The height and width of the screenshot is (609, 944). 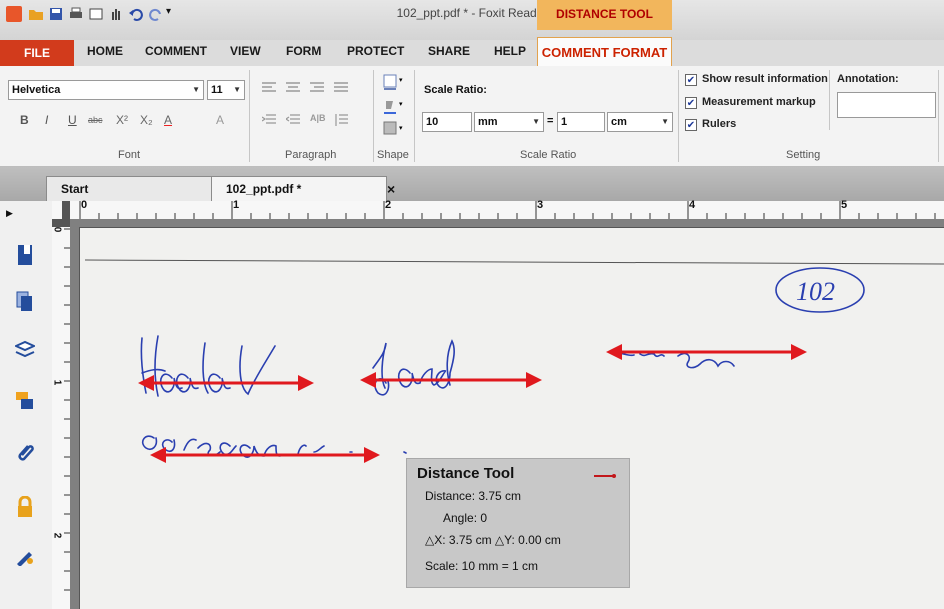 What do you see at coordinates (437, 396) in the screenshot?
I see `handwritten-text` at bounding box center [437, 396].